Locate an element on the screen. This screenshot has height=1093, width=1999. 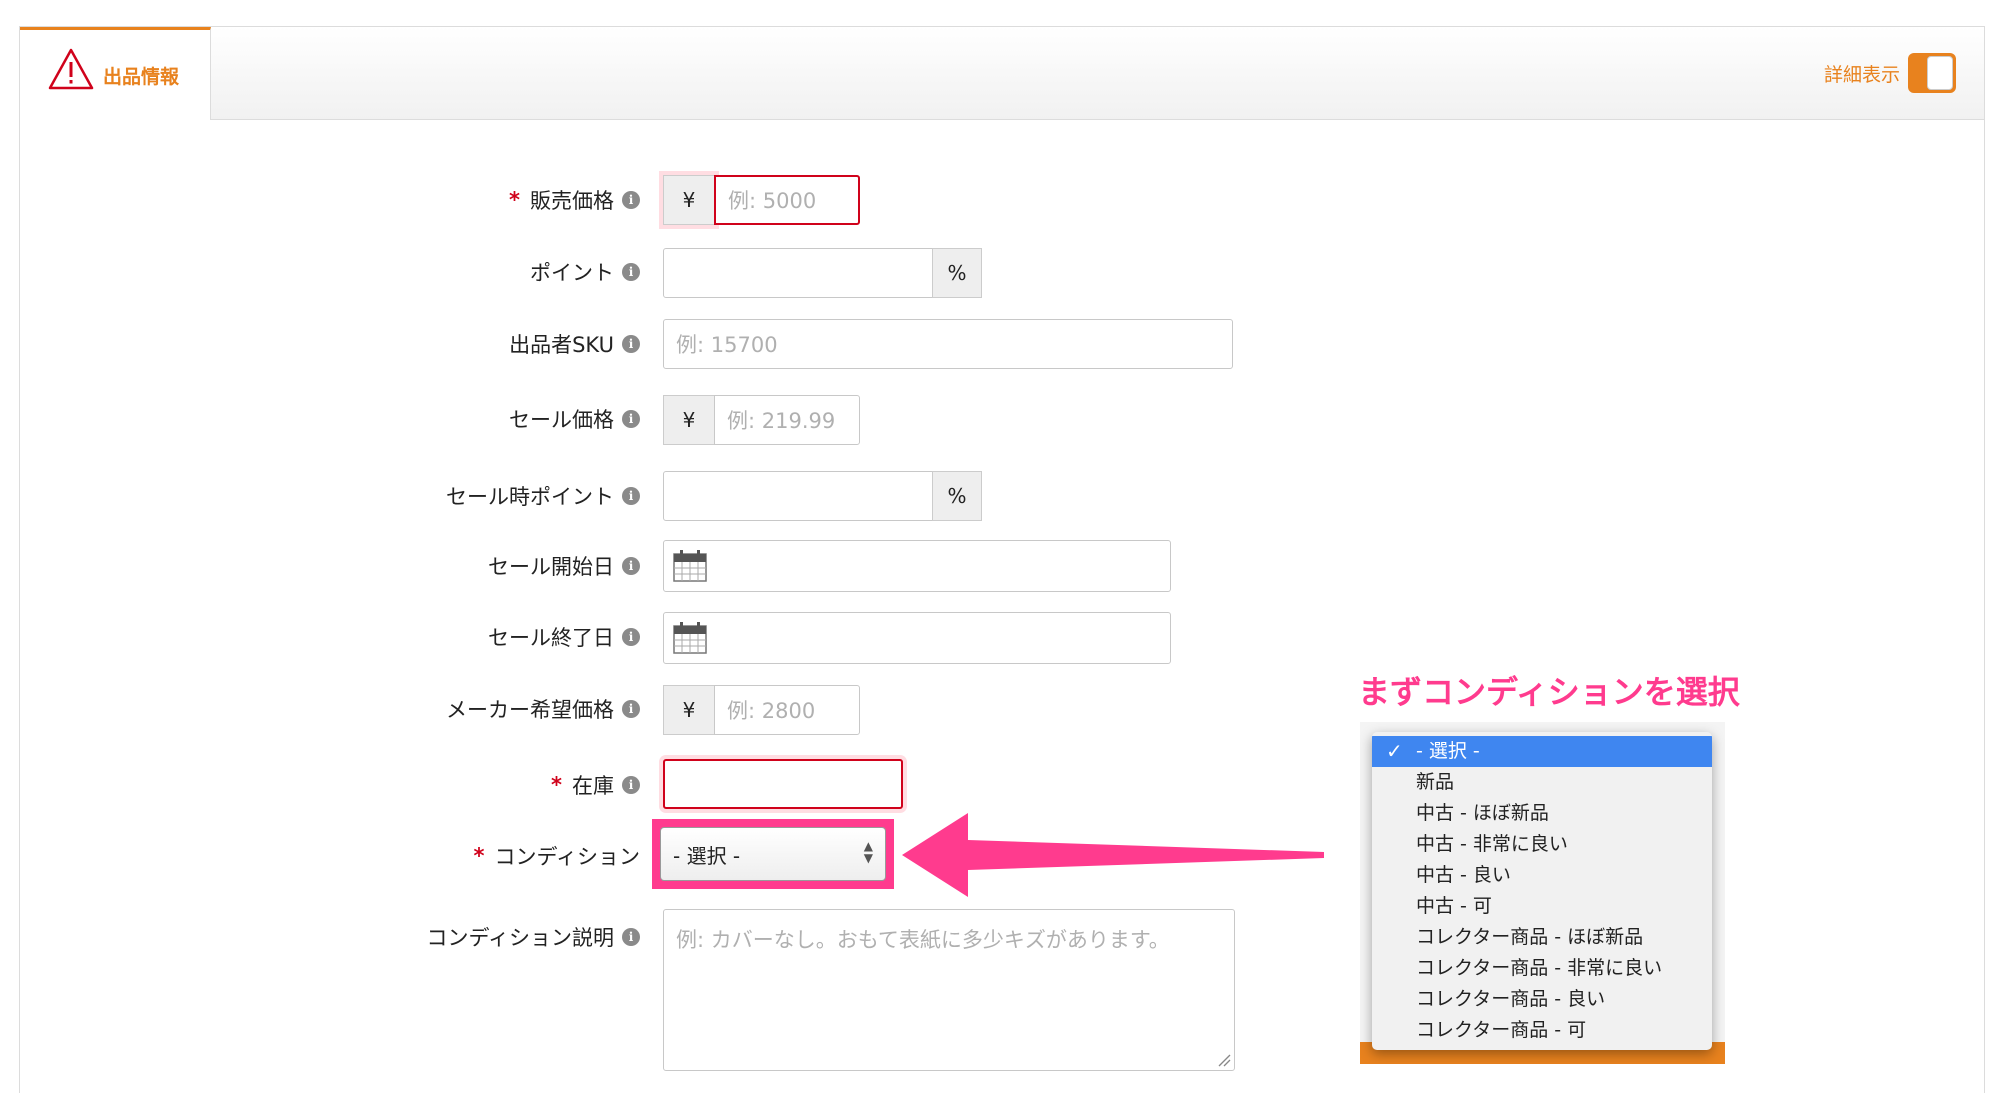
detail-toggle is located at coordinates (1932, 73).